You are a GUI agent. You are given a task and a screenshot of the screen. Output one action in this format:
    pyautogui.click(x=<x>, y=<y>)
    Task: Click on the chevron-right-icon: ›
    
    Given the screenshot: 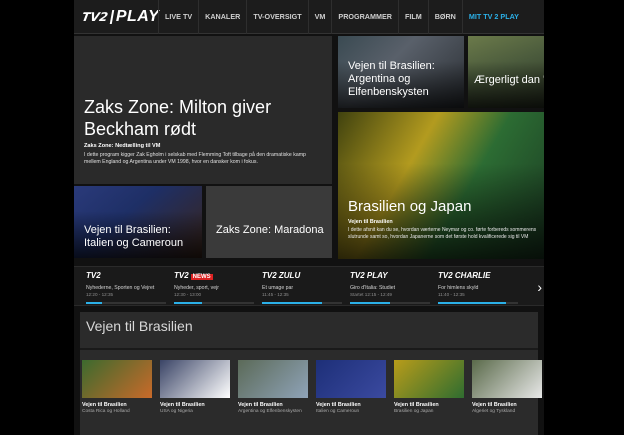 What is the action you would take?
    pyautogui.click(x=539, y=287)
    